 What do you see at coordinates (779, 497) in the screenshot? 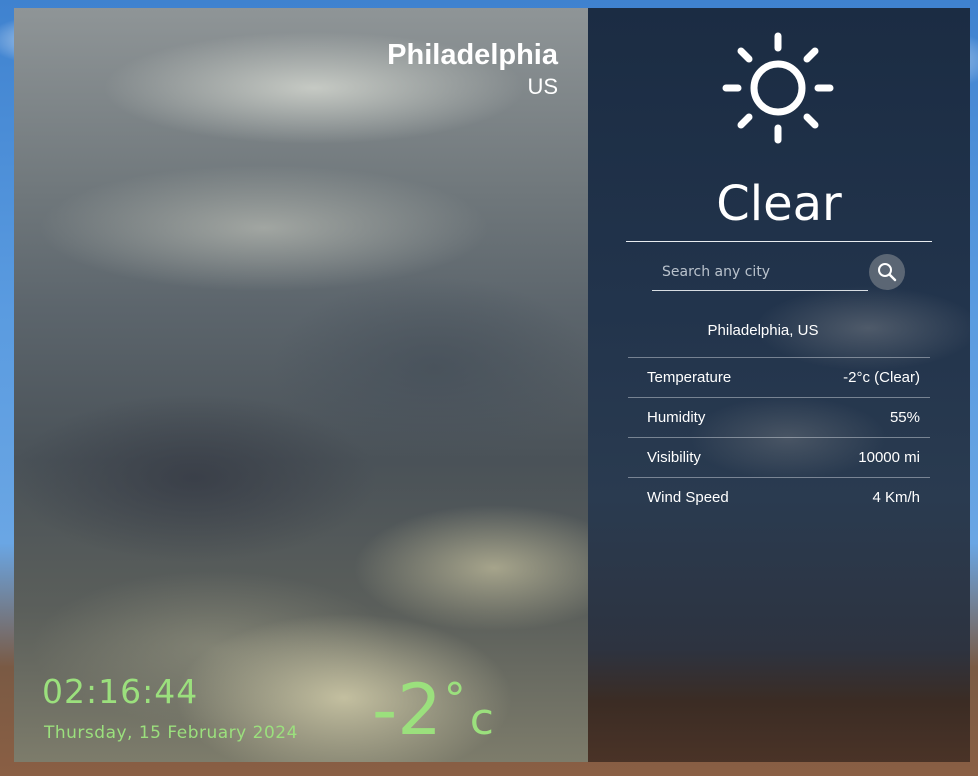
I see `detail-row-wind-speed: Wind Speed 4 Km/h` at bounding box center [779, 497].